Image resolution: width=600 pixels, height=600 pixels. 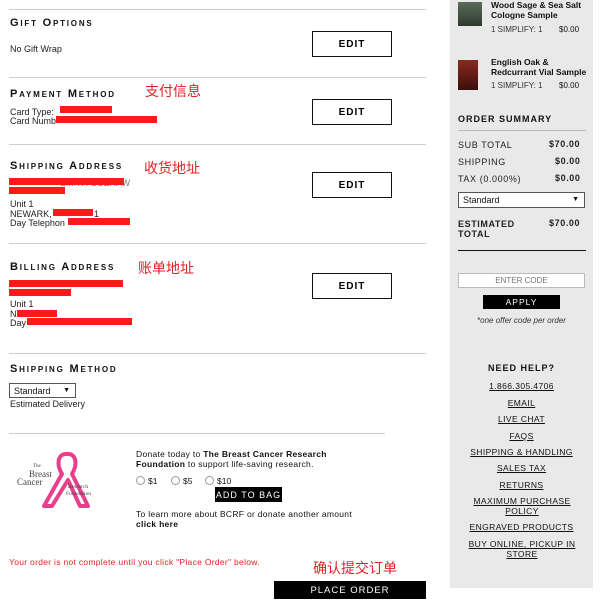 What do you see at coordinates (352, 185) in the screenshot?
I see `edit-shipping-address-button: EDIT` at bounding box center [352, 185].